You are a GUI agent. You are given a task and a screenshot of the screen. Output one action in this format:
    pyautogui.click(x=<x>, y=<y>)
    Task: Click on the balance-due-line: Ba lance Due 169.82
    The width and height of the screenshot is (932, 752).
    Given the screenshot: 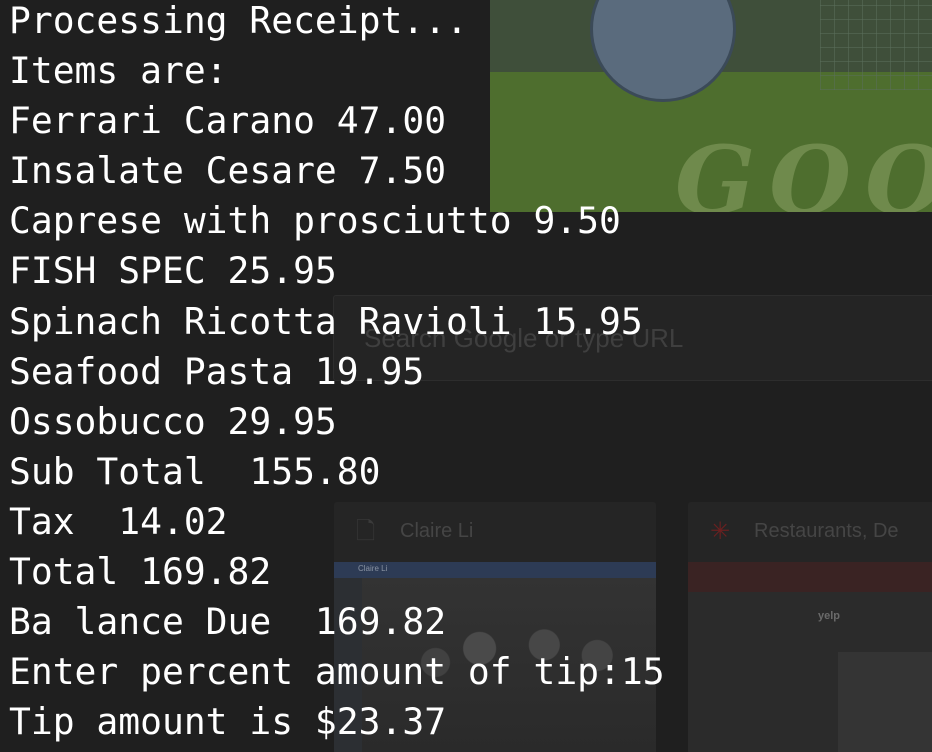 What is the action you would take?
    pyautogui.click(x=228, y=622)
    